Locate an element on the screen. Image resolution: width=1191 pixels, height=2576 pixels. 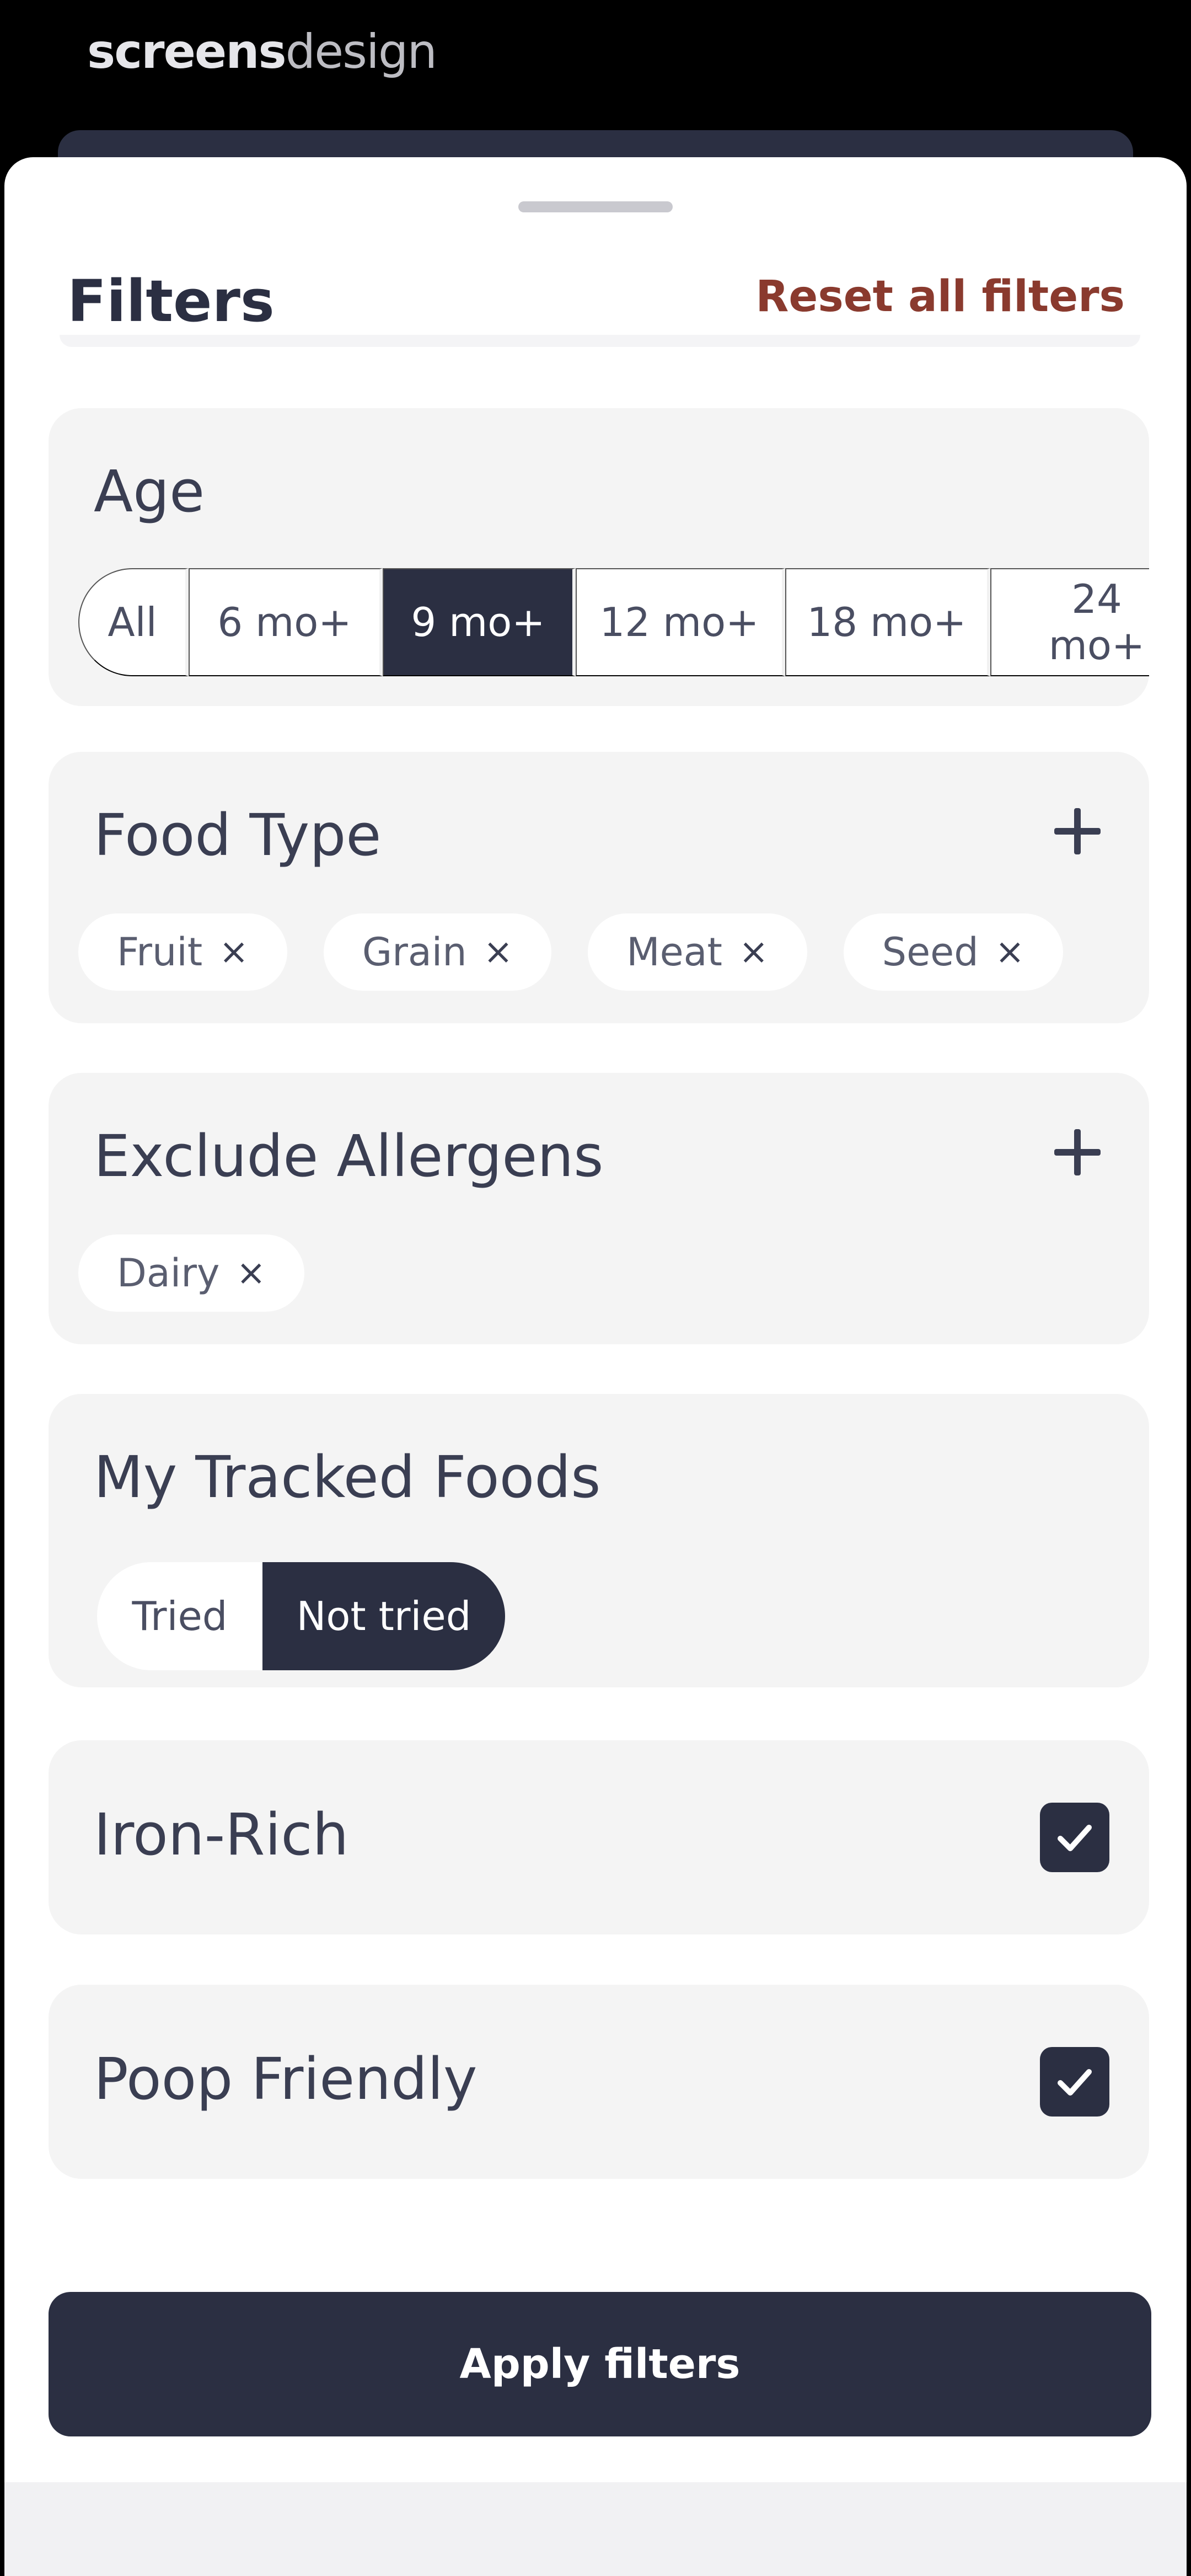
food-type-title: Food Type is located at coordinates (238, 835).